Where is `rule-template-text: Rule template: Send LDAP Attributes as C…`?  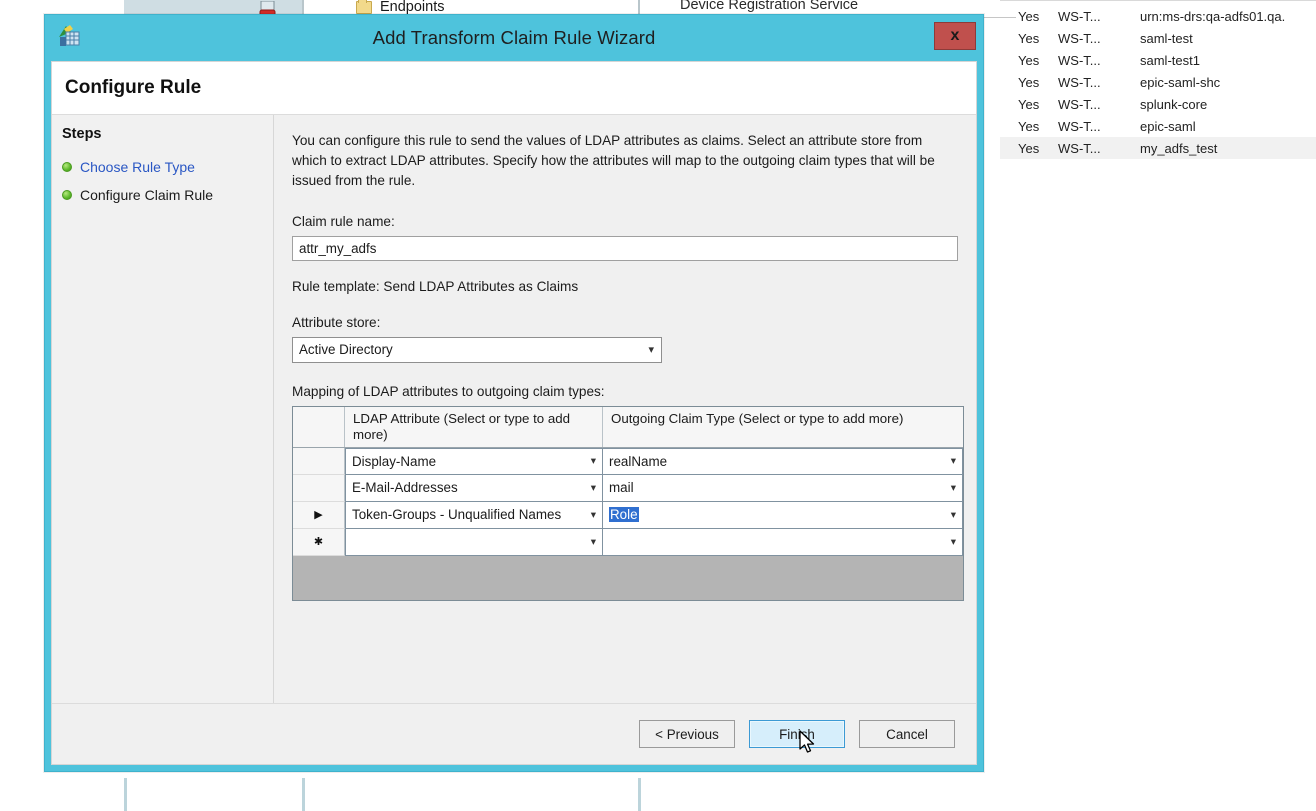 rule-template-text: Rule template: Send LDAP Attributes as C… is located at coordinates (435, 286).